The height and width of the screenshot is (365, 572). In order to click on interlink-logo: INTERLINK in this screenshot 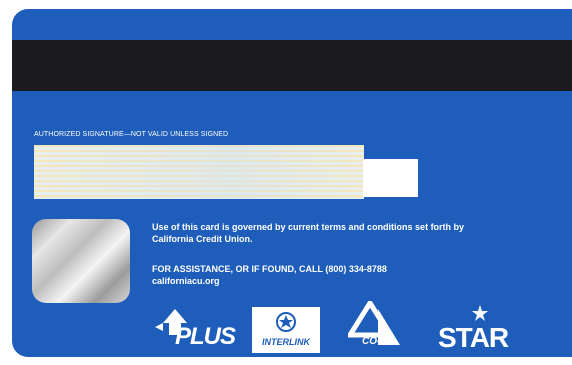, I will do `click(286, 330)`.